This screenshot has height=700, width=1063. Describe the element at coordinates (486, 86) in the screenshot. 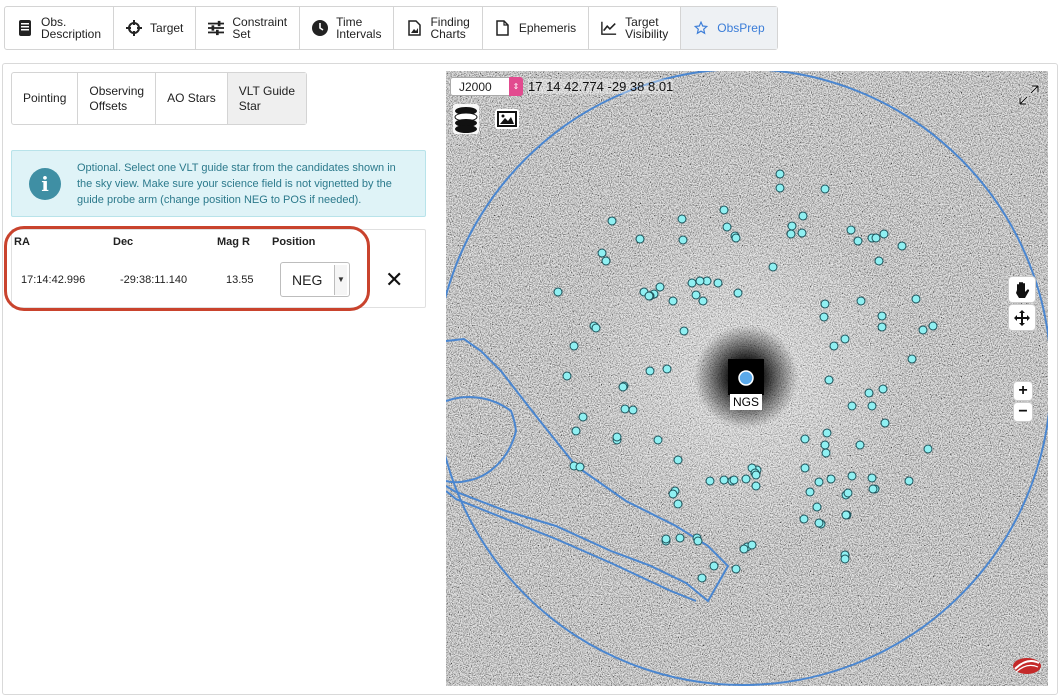

I see `frame-select: J2000 ⇕` at that location.